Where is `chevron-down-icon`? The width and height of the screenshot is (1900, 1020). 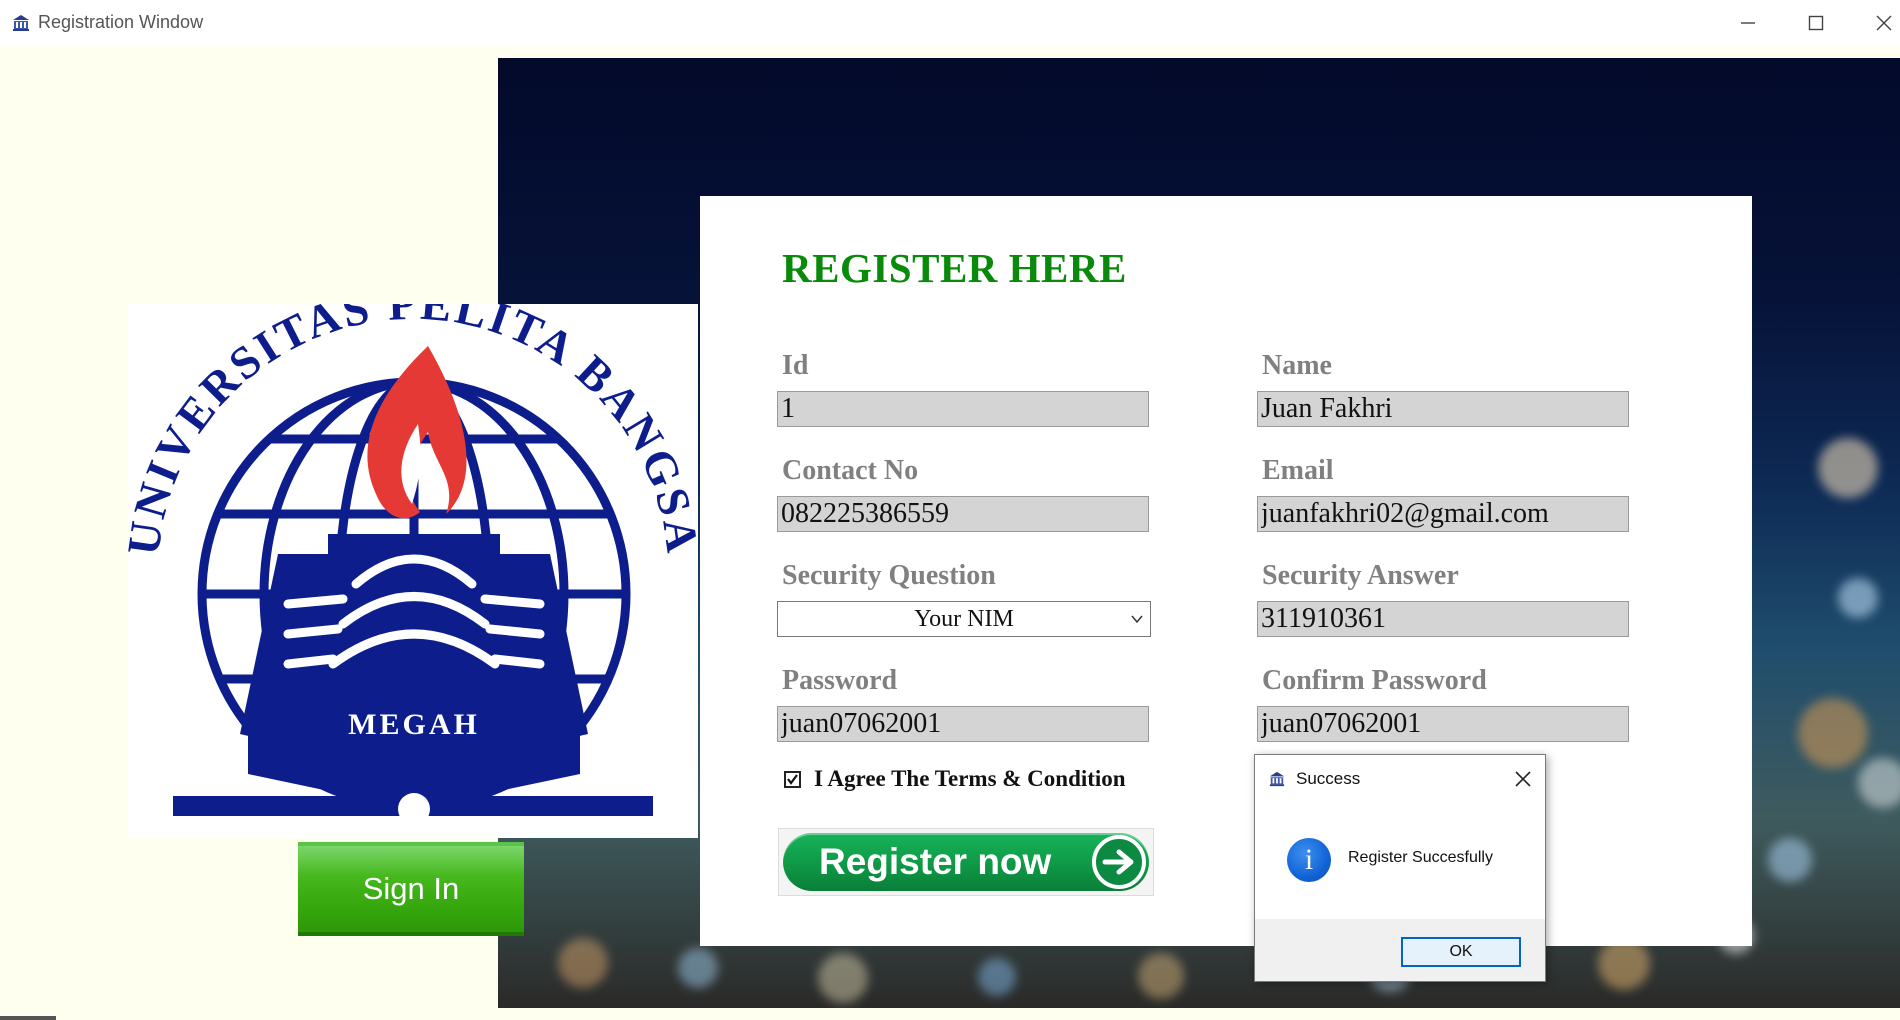 chevron-down-icon is located at coordinates (1137, 619).